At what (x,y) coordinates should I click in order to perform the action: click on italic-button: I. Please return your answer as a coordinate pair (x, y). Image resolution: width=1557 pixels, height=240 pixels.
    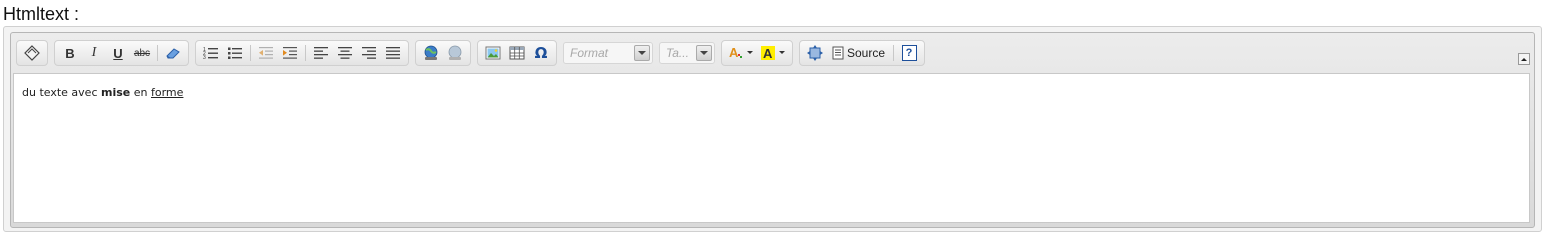
    Looking at the image, I should click on (94, 53).